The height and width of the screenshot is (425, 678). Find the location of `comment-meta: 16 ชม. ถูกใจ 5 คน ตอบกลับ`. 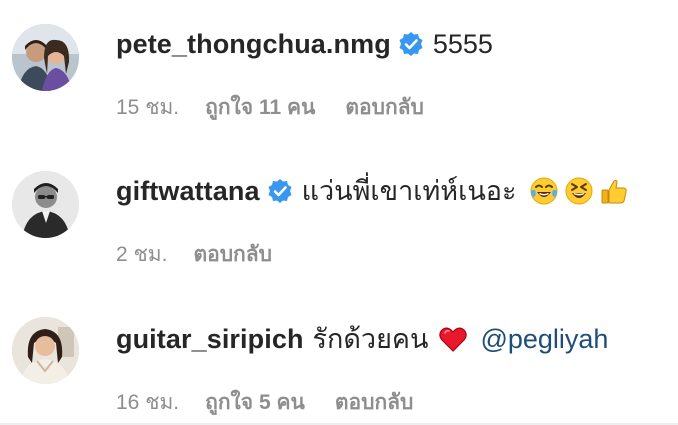

comment-meta: 16 ชม. ถูกใจ 5 คน ตอบกลับ is located at coordinates (264, 403).